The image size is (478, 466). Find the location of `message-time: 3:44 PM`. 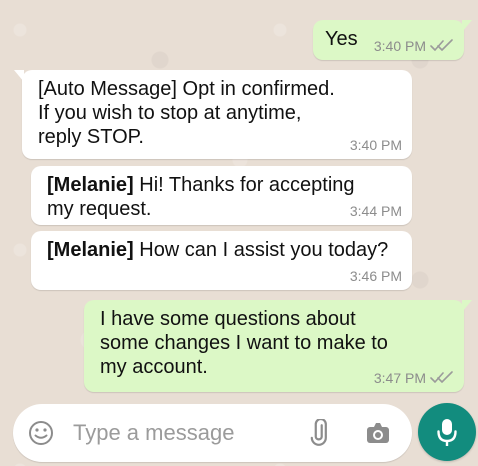

message-time: 3:44 PM is located at coordinates (375, 211).